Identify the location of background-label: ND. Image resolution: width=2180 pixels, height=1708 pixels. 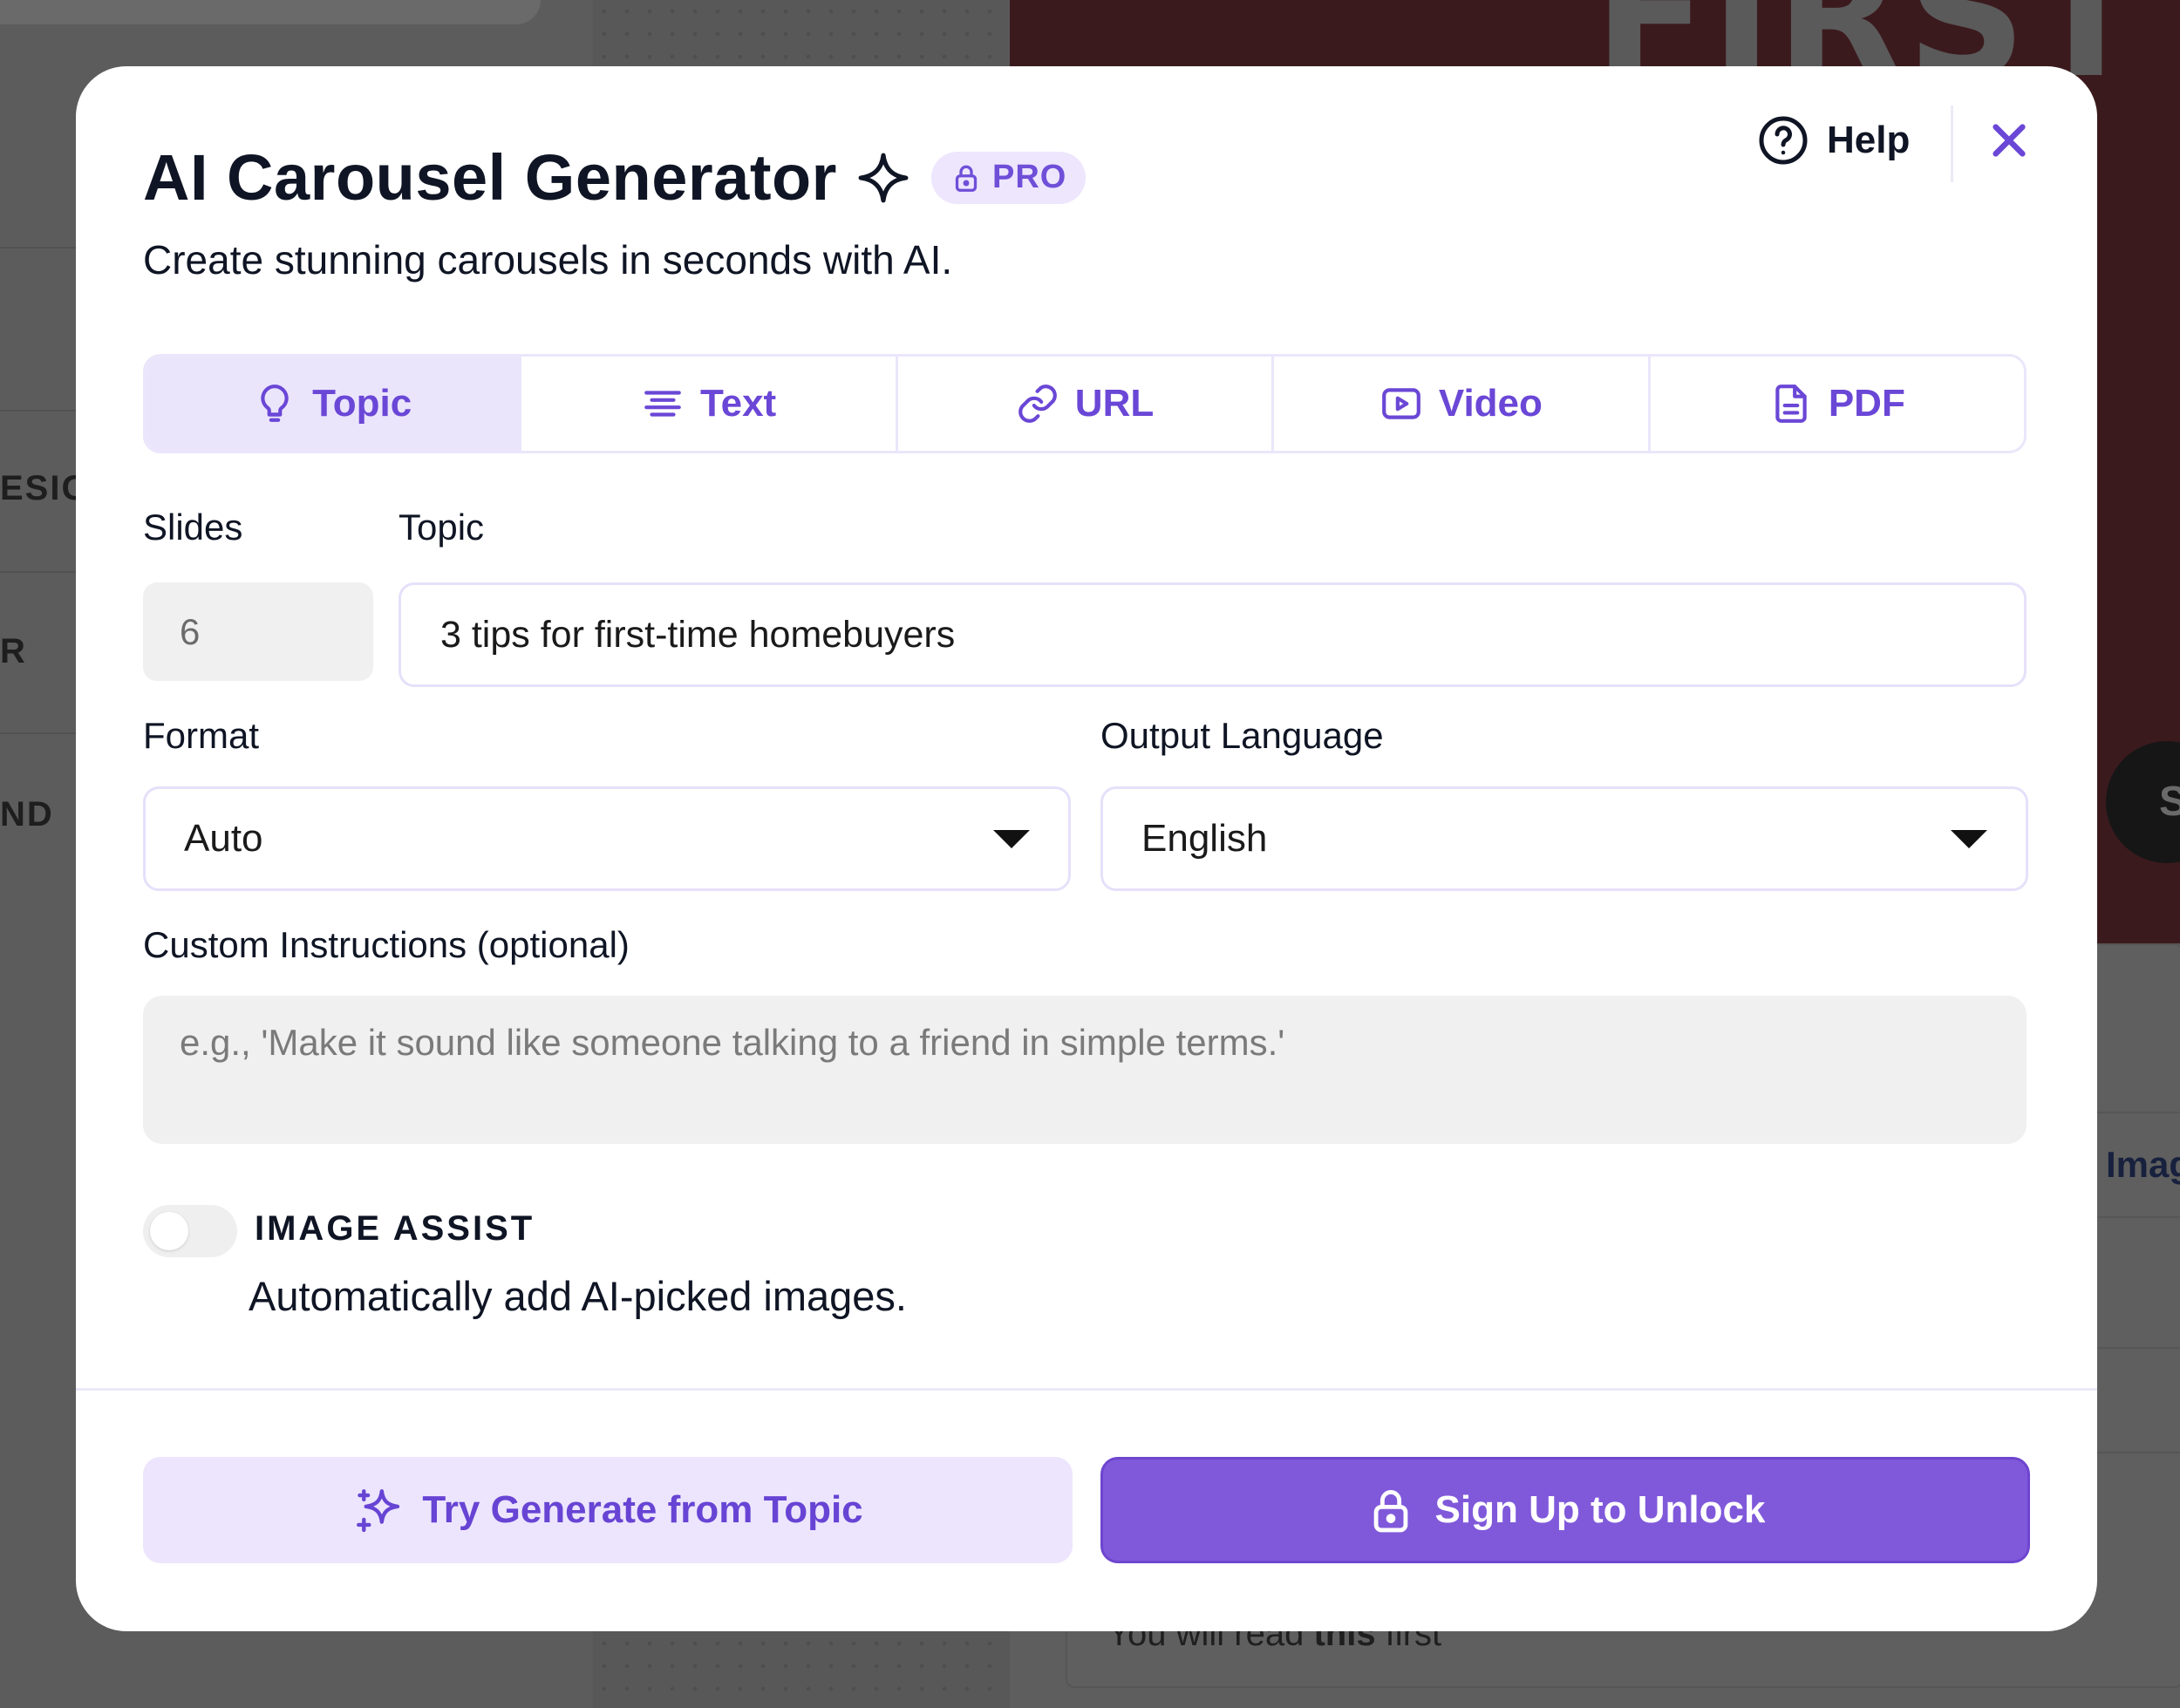
(27, 815).